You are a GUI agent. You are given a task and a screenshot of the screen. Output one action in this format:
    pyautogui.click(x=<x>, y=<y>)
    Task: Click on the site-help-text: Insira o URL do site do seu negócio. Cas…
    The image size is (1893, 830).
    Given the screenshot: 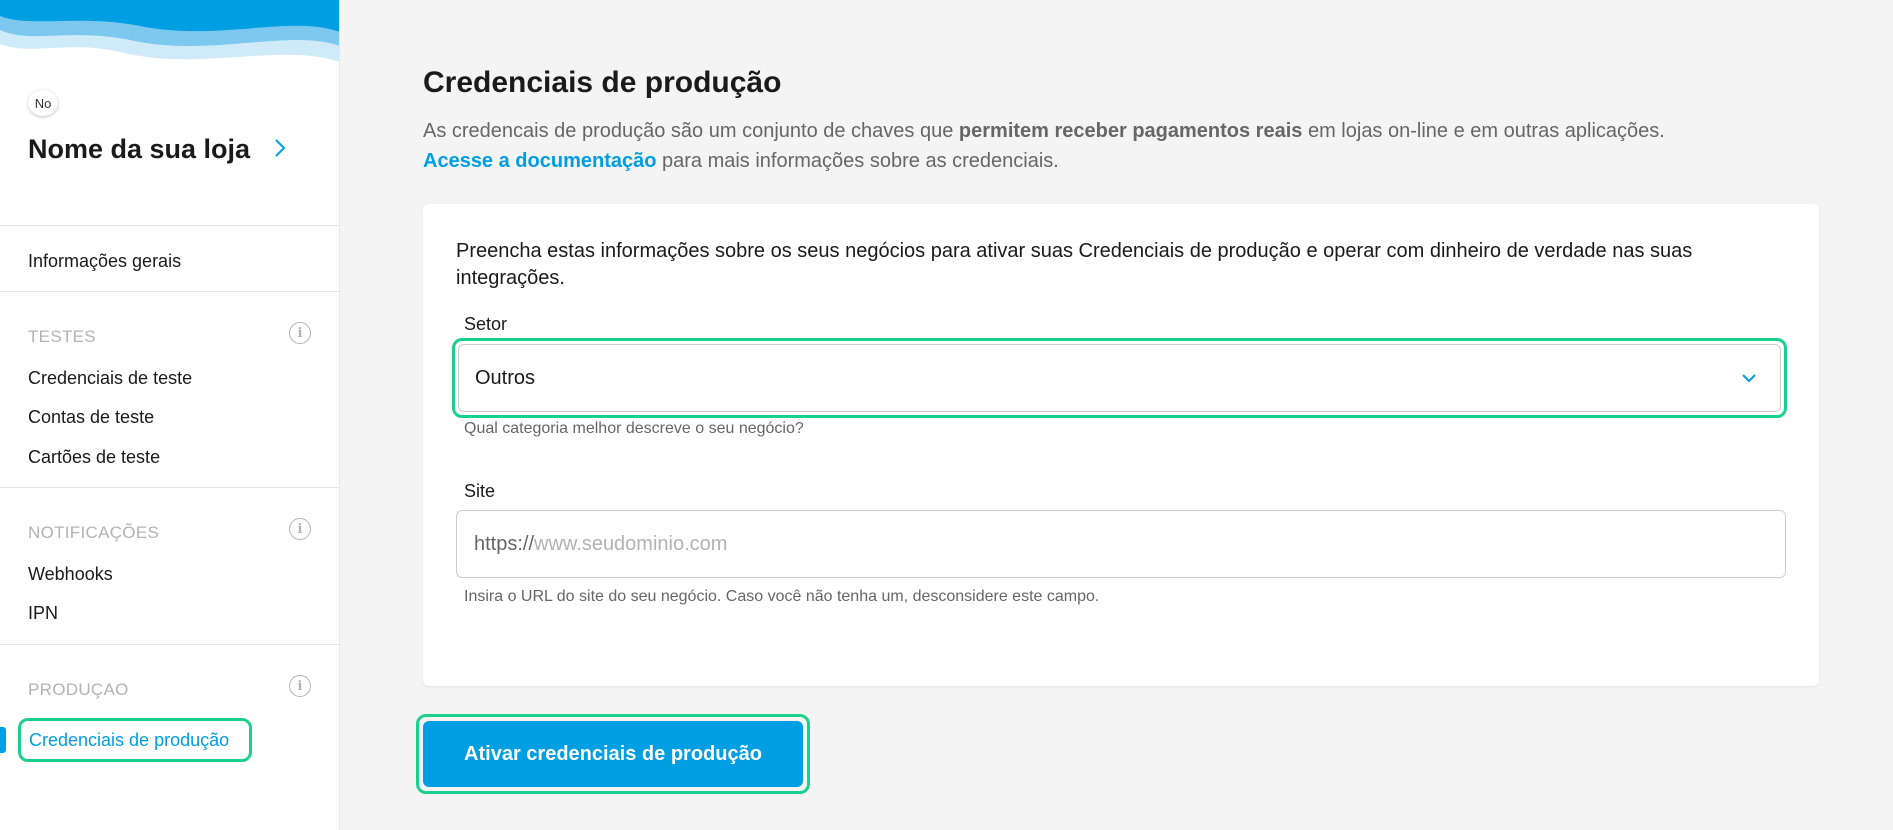 What is the action you would take?
    pyautogui.click(x=782, y=596)
    